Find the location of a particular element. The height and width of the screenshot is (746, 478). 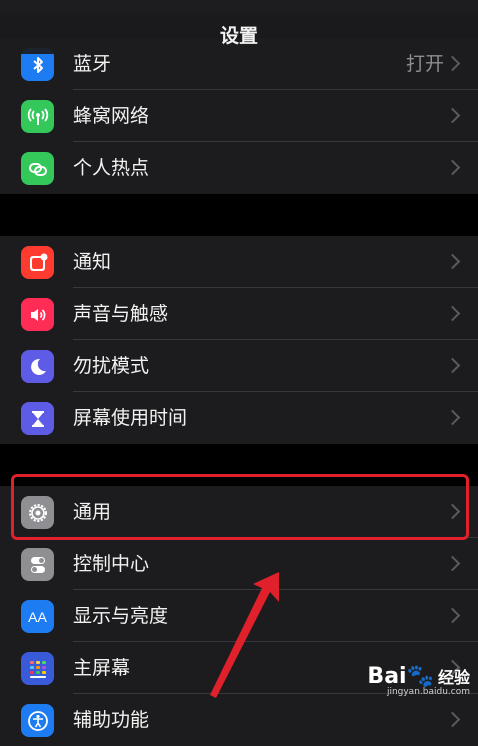

watermark: Bai🐾 经验 jingyan.baidu.com is located at coordinates (418, 680).